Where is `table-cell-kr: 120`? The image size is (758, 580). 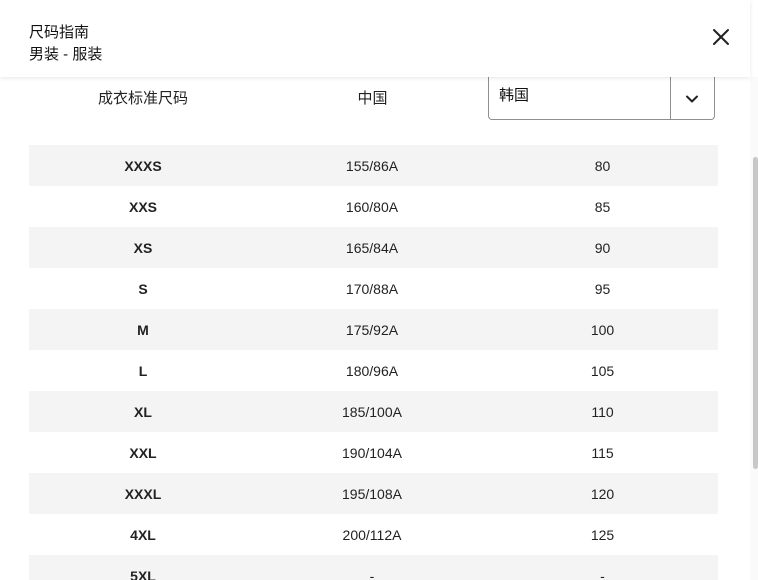 table-cell-kr: 120 is located at coordinates (602, 493).